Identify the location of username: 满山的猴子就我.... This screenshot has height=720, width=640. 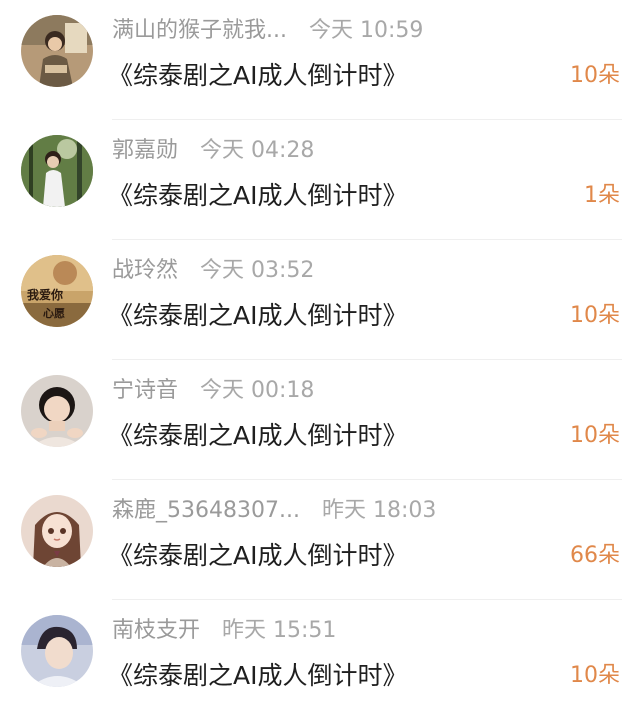
(199, 31).